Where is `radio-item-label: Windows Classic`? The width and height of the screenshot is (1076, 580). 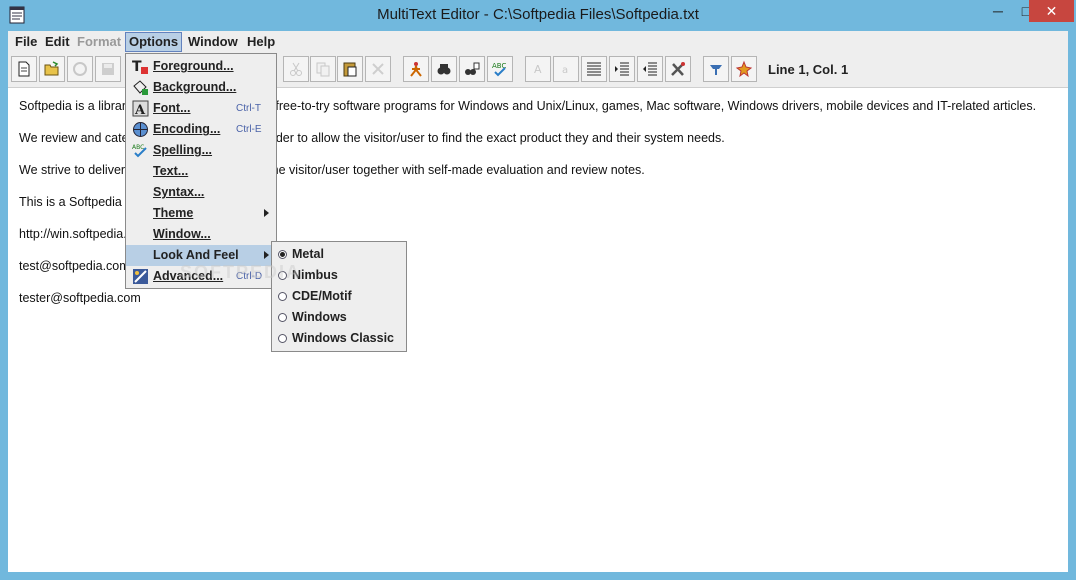 radio-item-label: Windows Classic is located at coordinates (343, 338).